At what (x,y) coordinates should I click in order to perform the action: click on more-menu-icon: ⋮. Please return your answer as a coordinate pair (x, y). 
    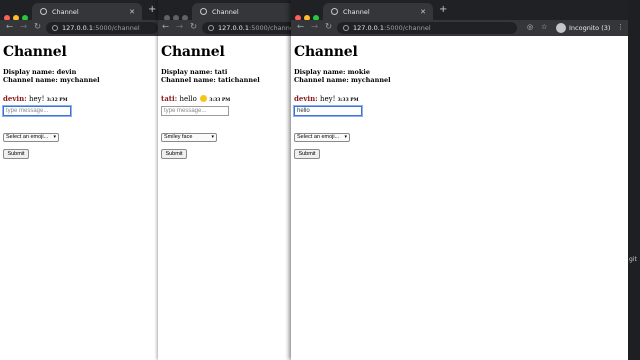
    Looking at the image, I should click on (620, 27).